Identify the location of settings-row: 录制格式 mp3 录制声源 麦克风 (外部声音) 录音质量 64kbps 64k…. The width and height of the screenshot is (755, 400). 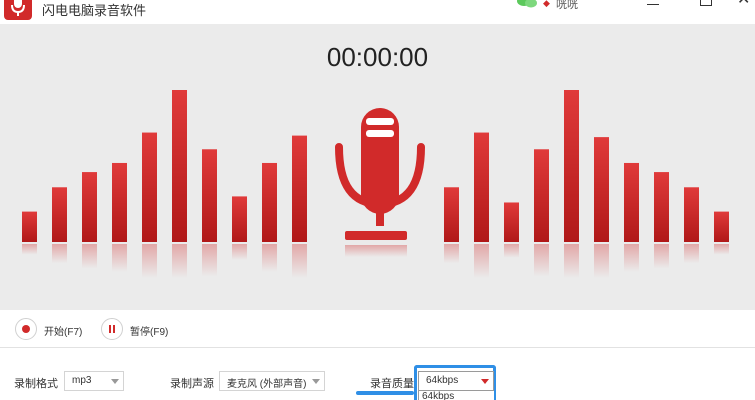
(377, 374).